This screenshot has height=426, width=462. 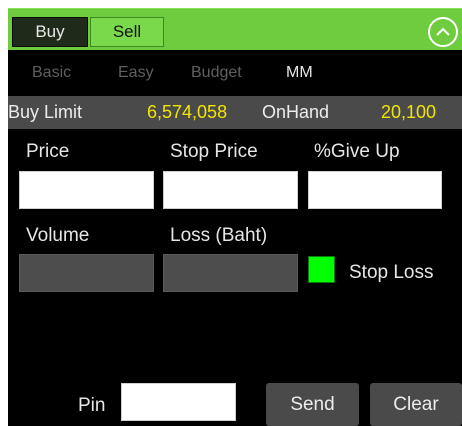 I want to click on tab-budget: Budget, so click(x=216, y=73).